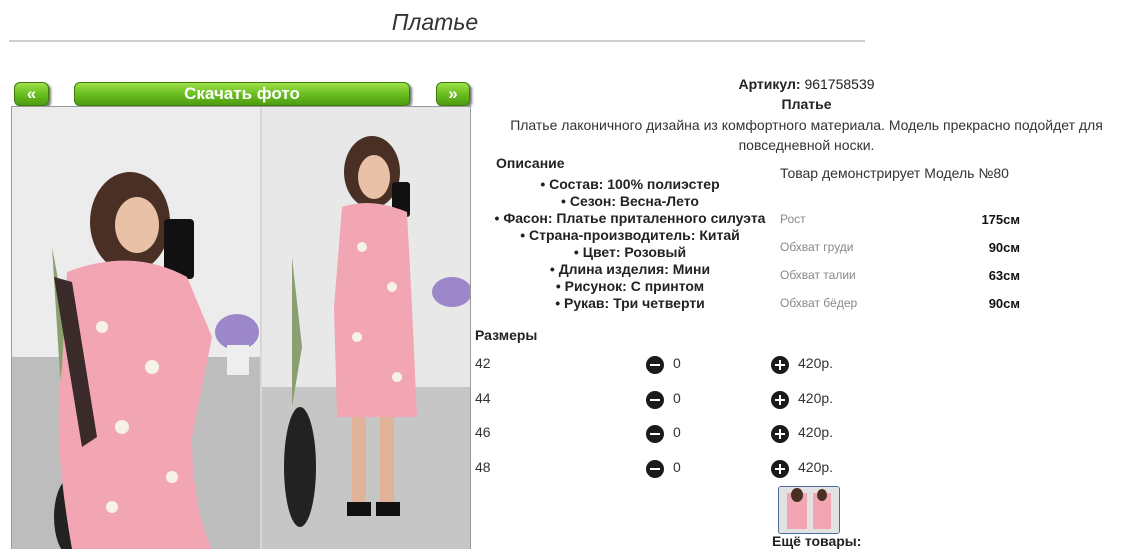 Image resolution: width=1131 pixels, height=549 pixels. Describe the element at coordinates (630, 235) in the screenshot. I see `property-item: Страна-производитель: Китай` at that location.